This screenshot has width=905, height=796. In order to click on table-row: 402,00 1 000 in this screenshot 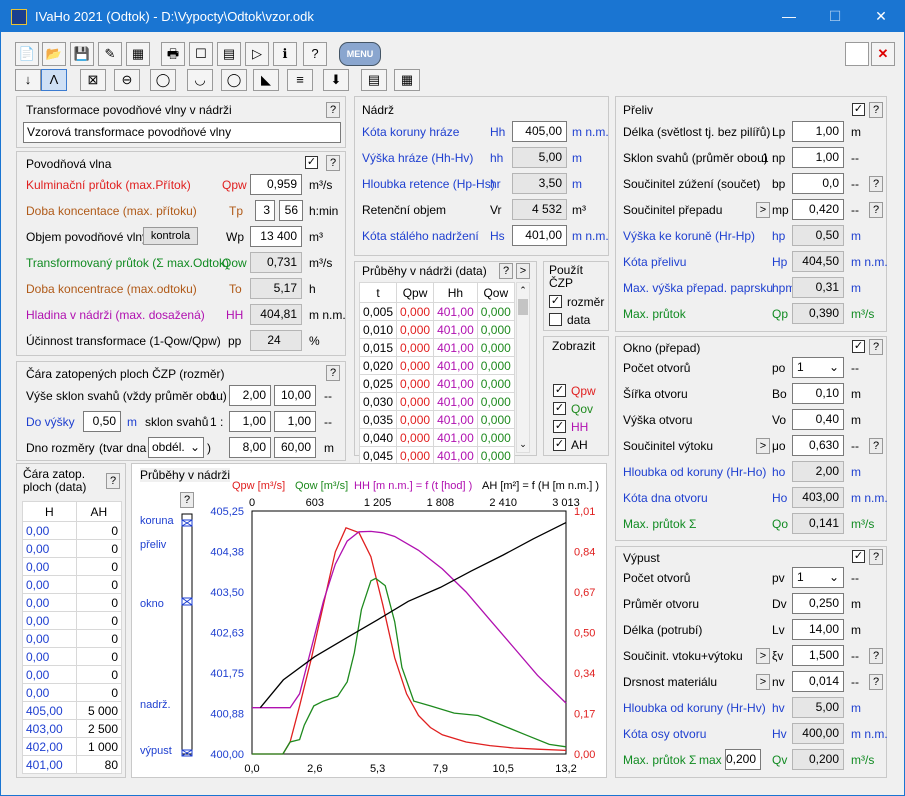, I will do `click(72, 746)`.